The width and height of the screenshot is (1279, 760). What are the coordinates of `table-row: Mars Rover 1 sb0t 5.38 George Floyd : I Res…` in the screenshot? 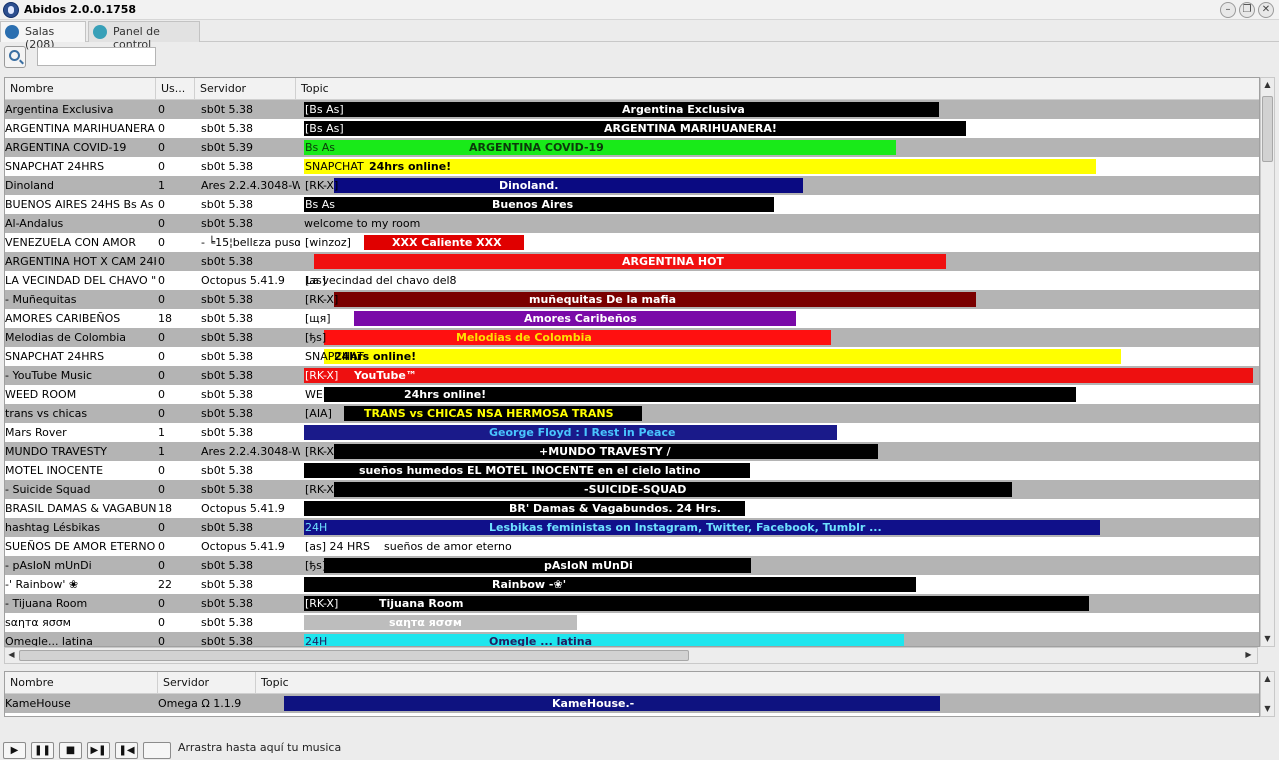 It's located at (632, 432).